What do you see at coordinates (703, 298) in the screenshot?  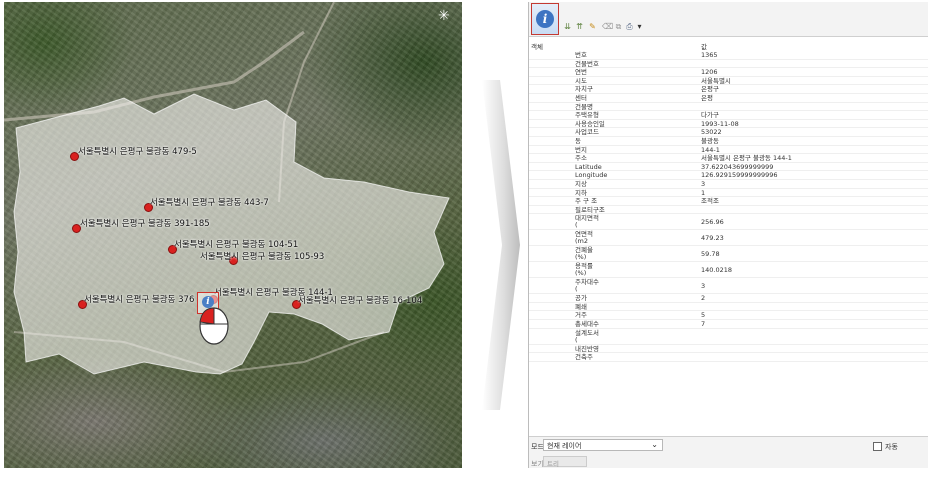 I see `attribute-value: 2` at bounding box center [703, 298].